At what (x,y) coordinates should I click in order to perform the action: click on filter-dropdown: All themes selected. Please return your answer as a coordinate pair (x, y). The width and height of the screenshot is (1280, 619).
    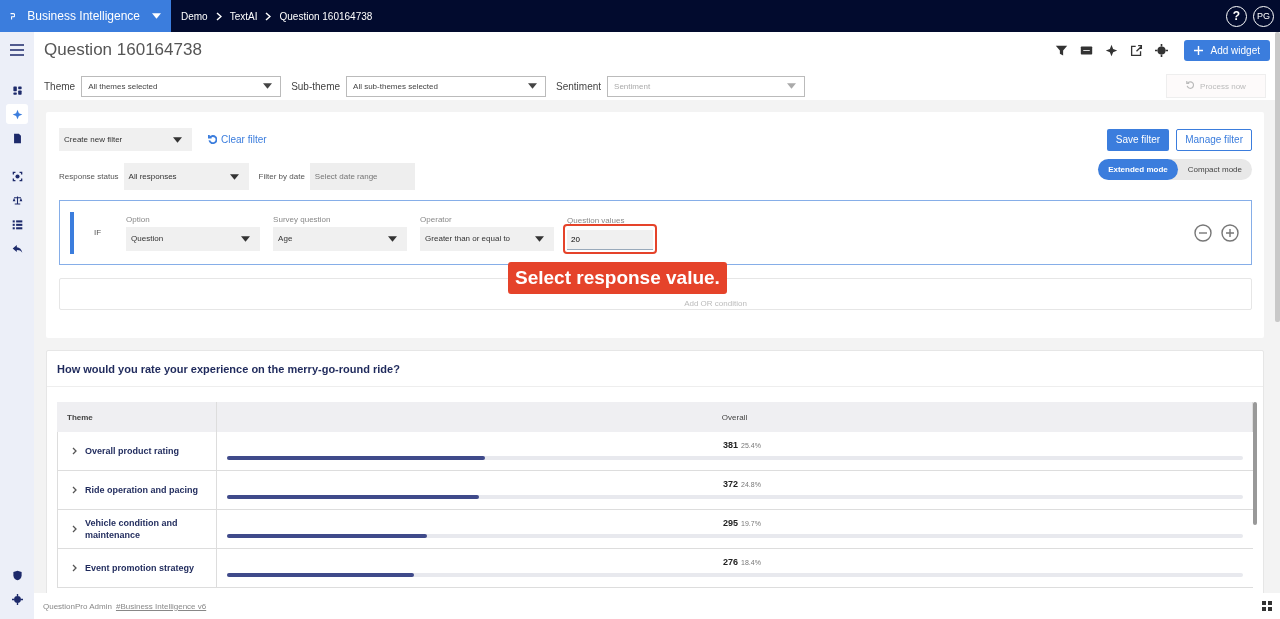
    Looking at the image, I should click on (181, 86).